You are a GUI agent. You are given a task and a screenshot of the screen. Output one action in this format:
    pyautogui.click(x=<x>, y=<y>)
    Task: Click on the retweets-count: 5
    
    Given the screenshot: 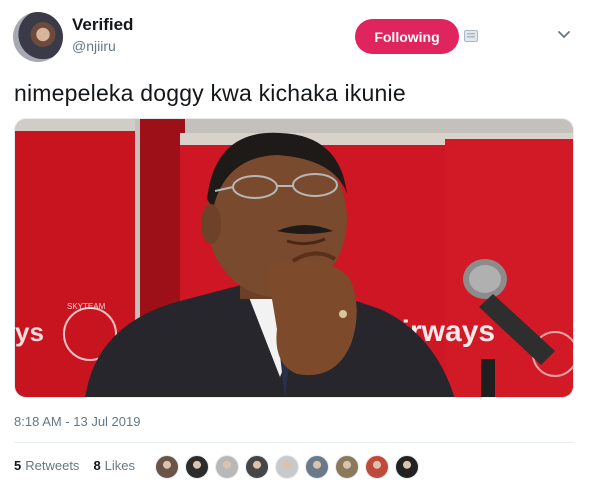 What is the action you would take?
    pyautogui.click(x=18, y=465)
    